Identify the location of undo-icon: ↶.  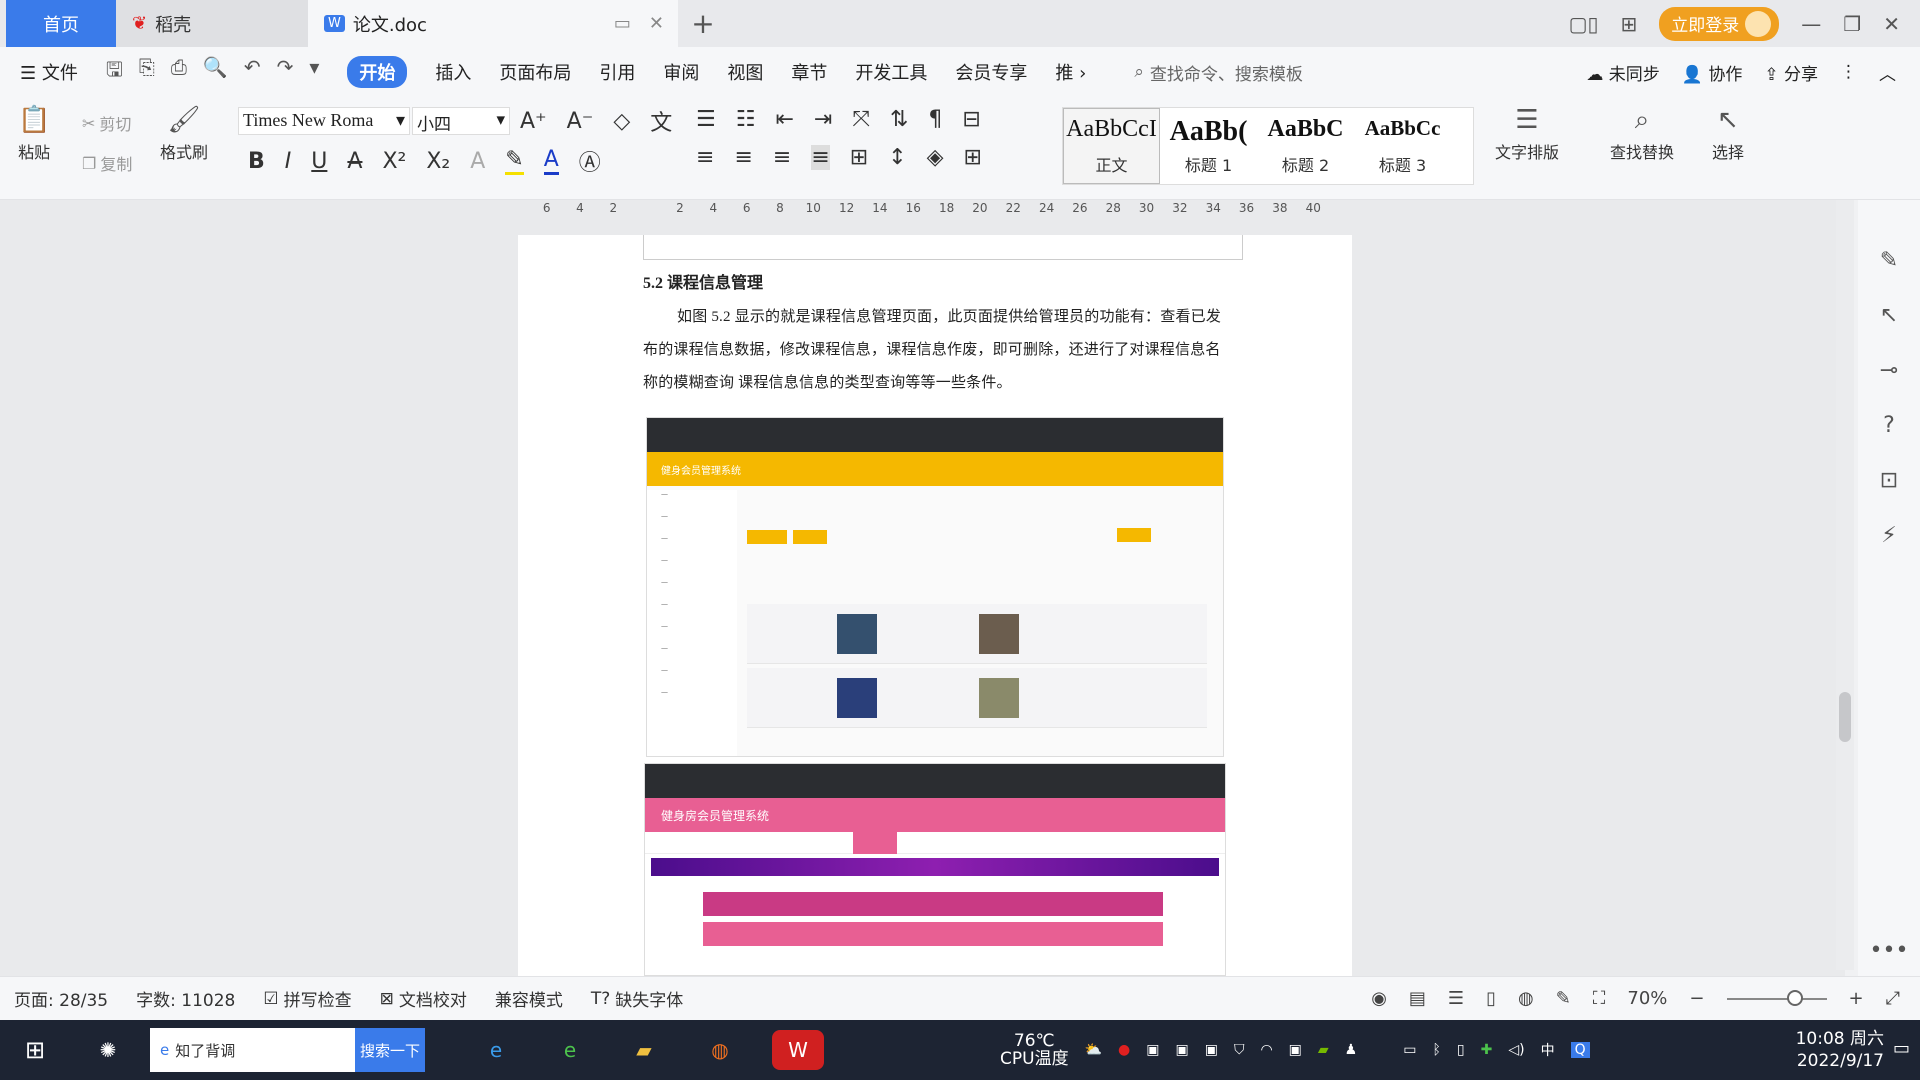
(252, 72).